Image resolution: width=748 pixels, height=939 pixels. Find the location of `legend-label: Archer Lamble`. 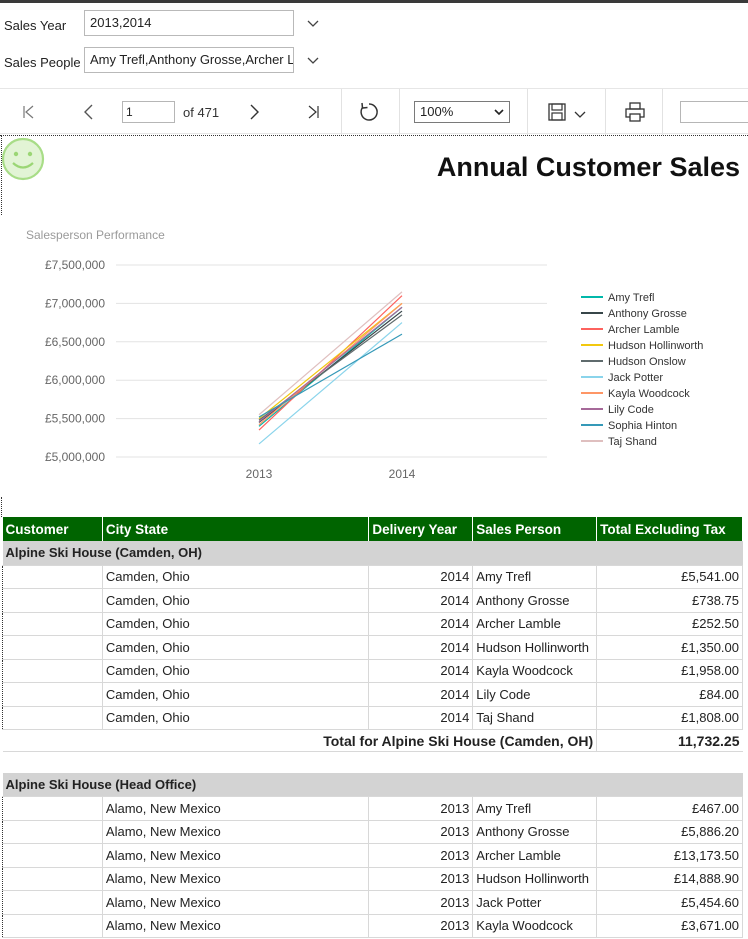

legend-label: Archer Lamble is located at coordinates (644, 330).